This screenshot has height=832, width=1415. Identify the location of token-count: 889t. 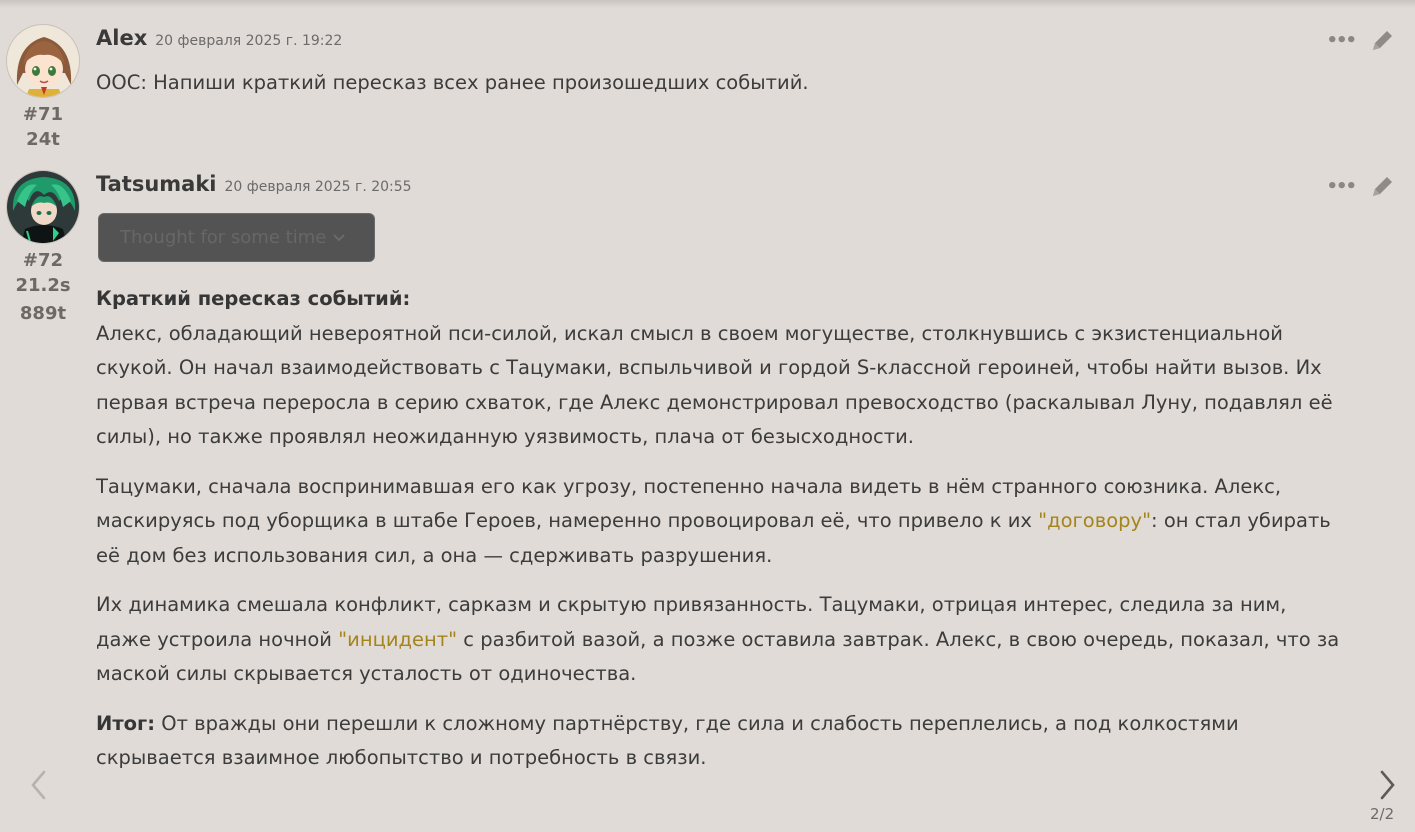
(43, 313).